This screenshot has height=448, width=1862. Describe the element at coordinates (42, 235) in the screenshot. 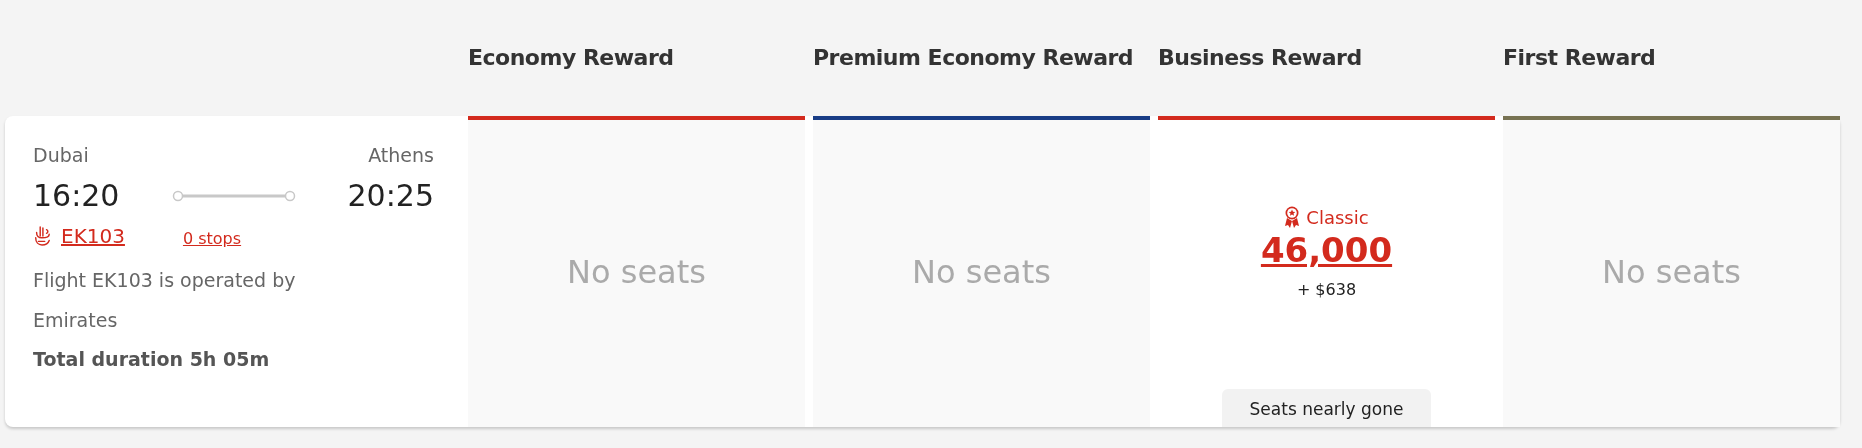

I see `calligraphy-icon` at that location.